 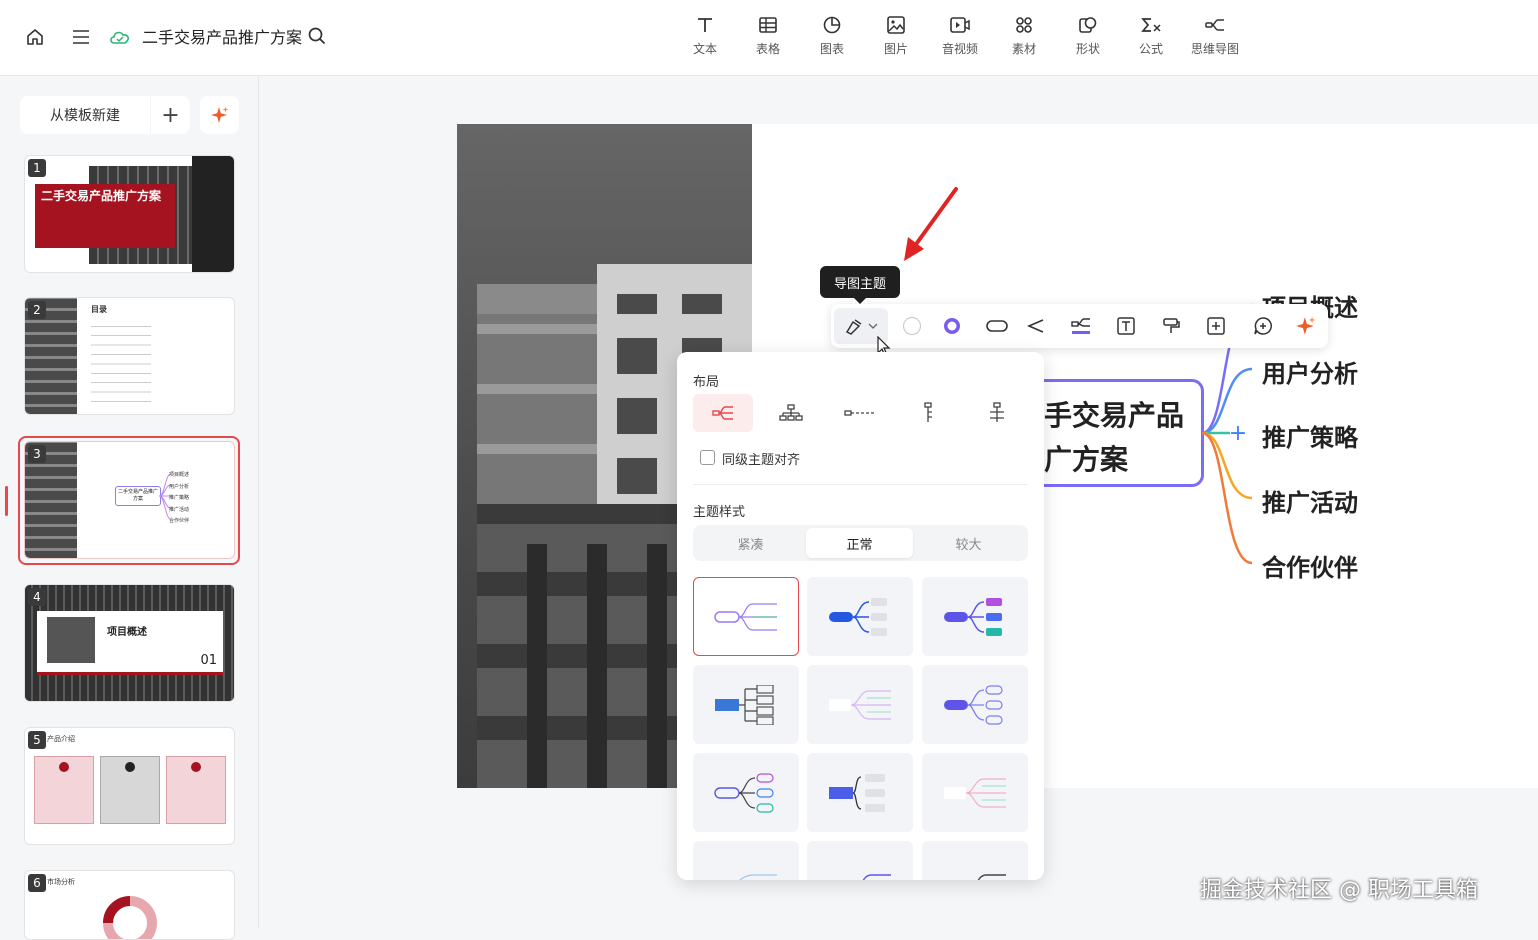 What do you see at coordinates (127, 632) in the screenshot?
I see `slide-title: 项目概述` at bounding box center [127, 632].